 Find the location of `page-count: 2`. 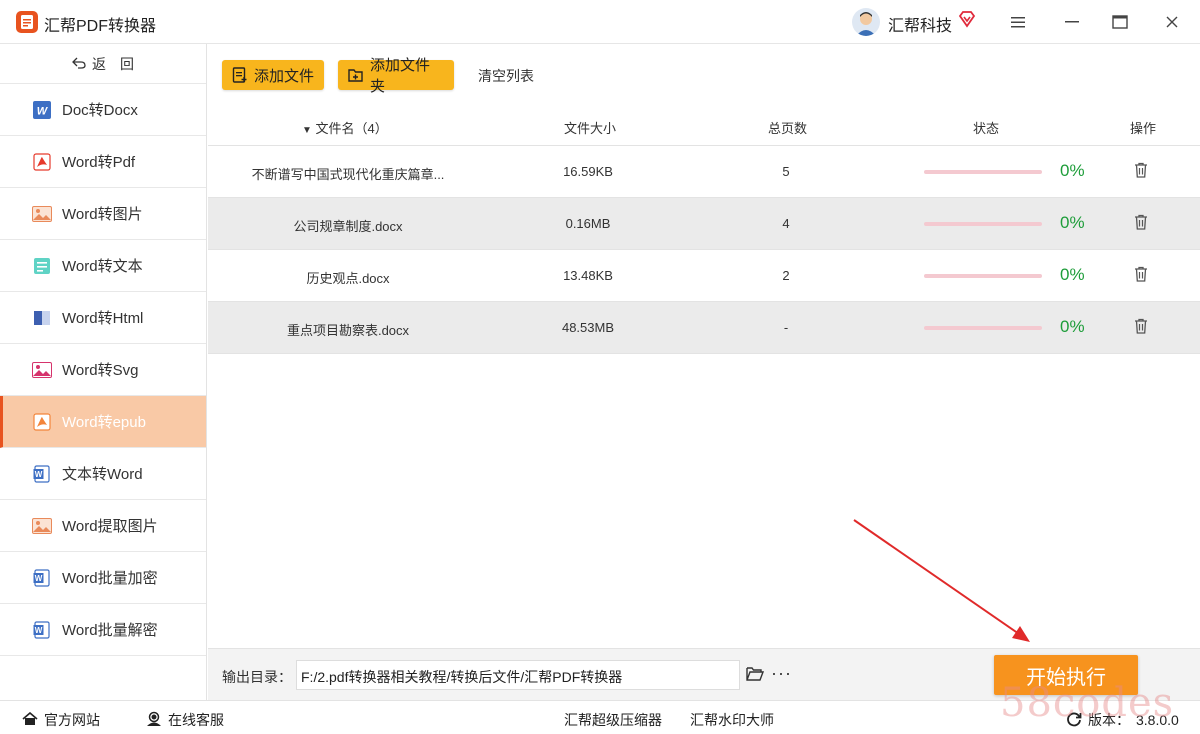

page-count: 2 is located at coordinates (786, 275).